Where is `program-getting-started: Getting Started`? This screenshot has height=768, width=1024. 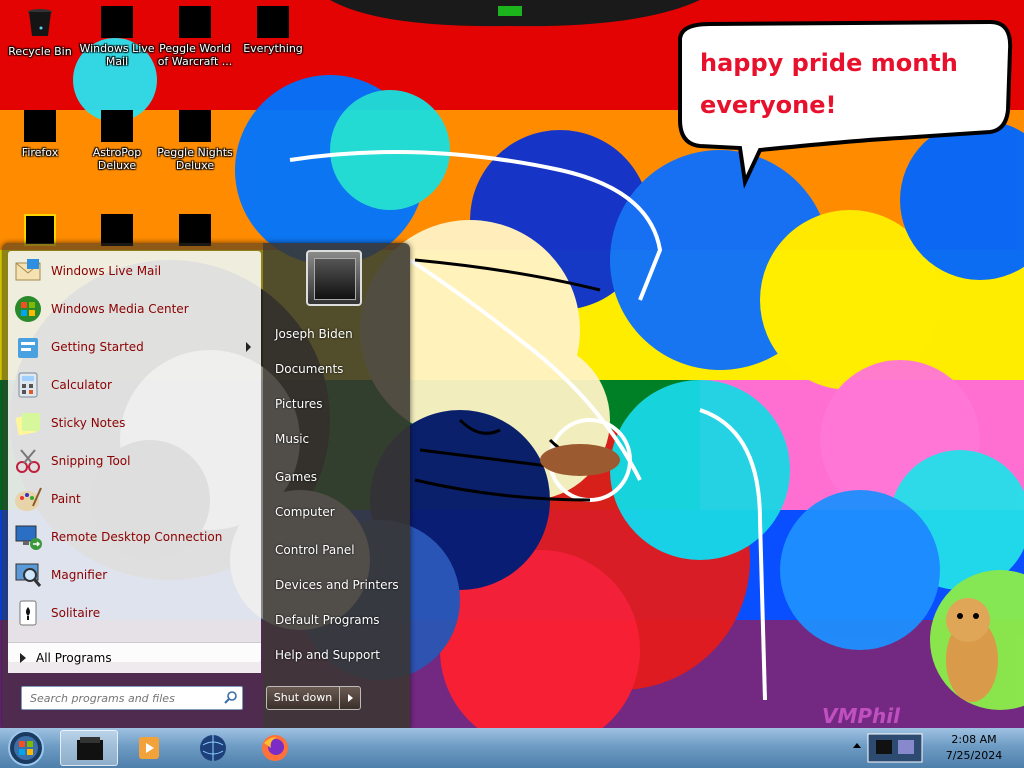 program-getting-started: Getting Started is located at coordinates (134, 347).